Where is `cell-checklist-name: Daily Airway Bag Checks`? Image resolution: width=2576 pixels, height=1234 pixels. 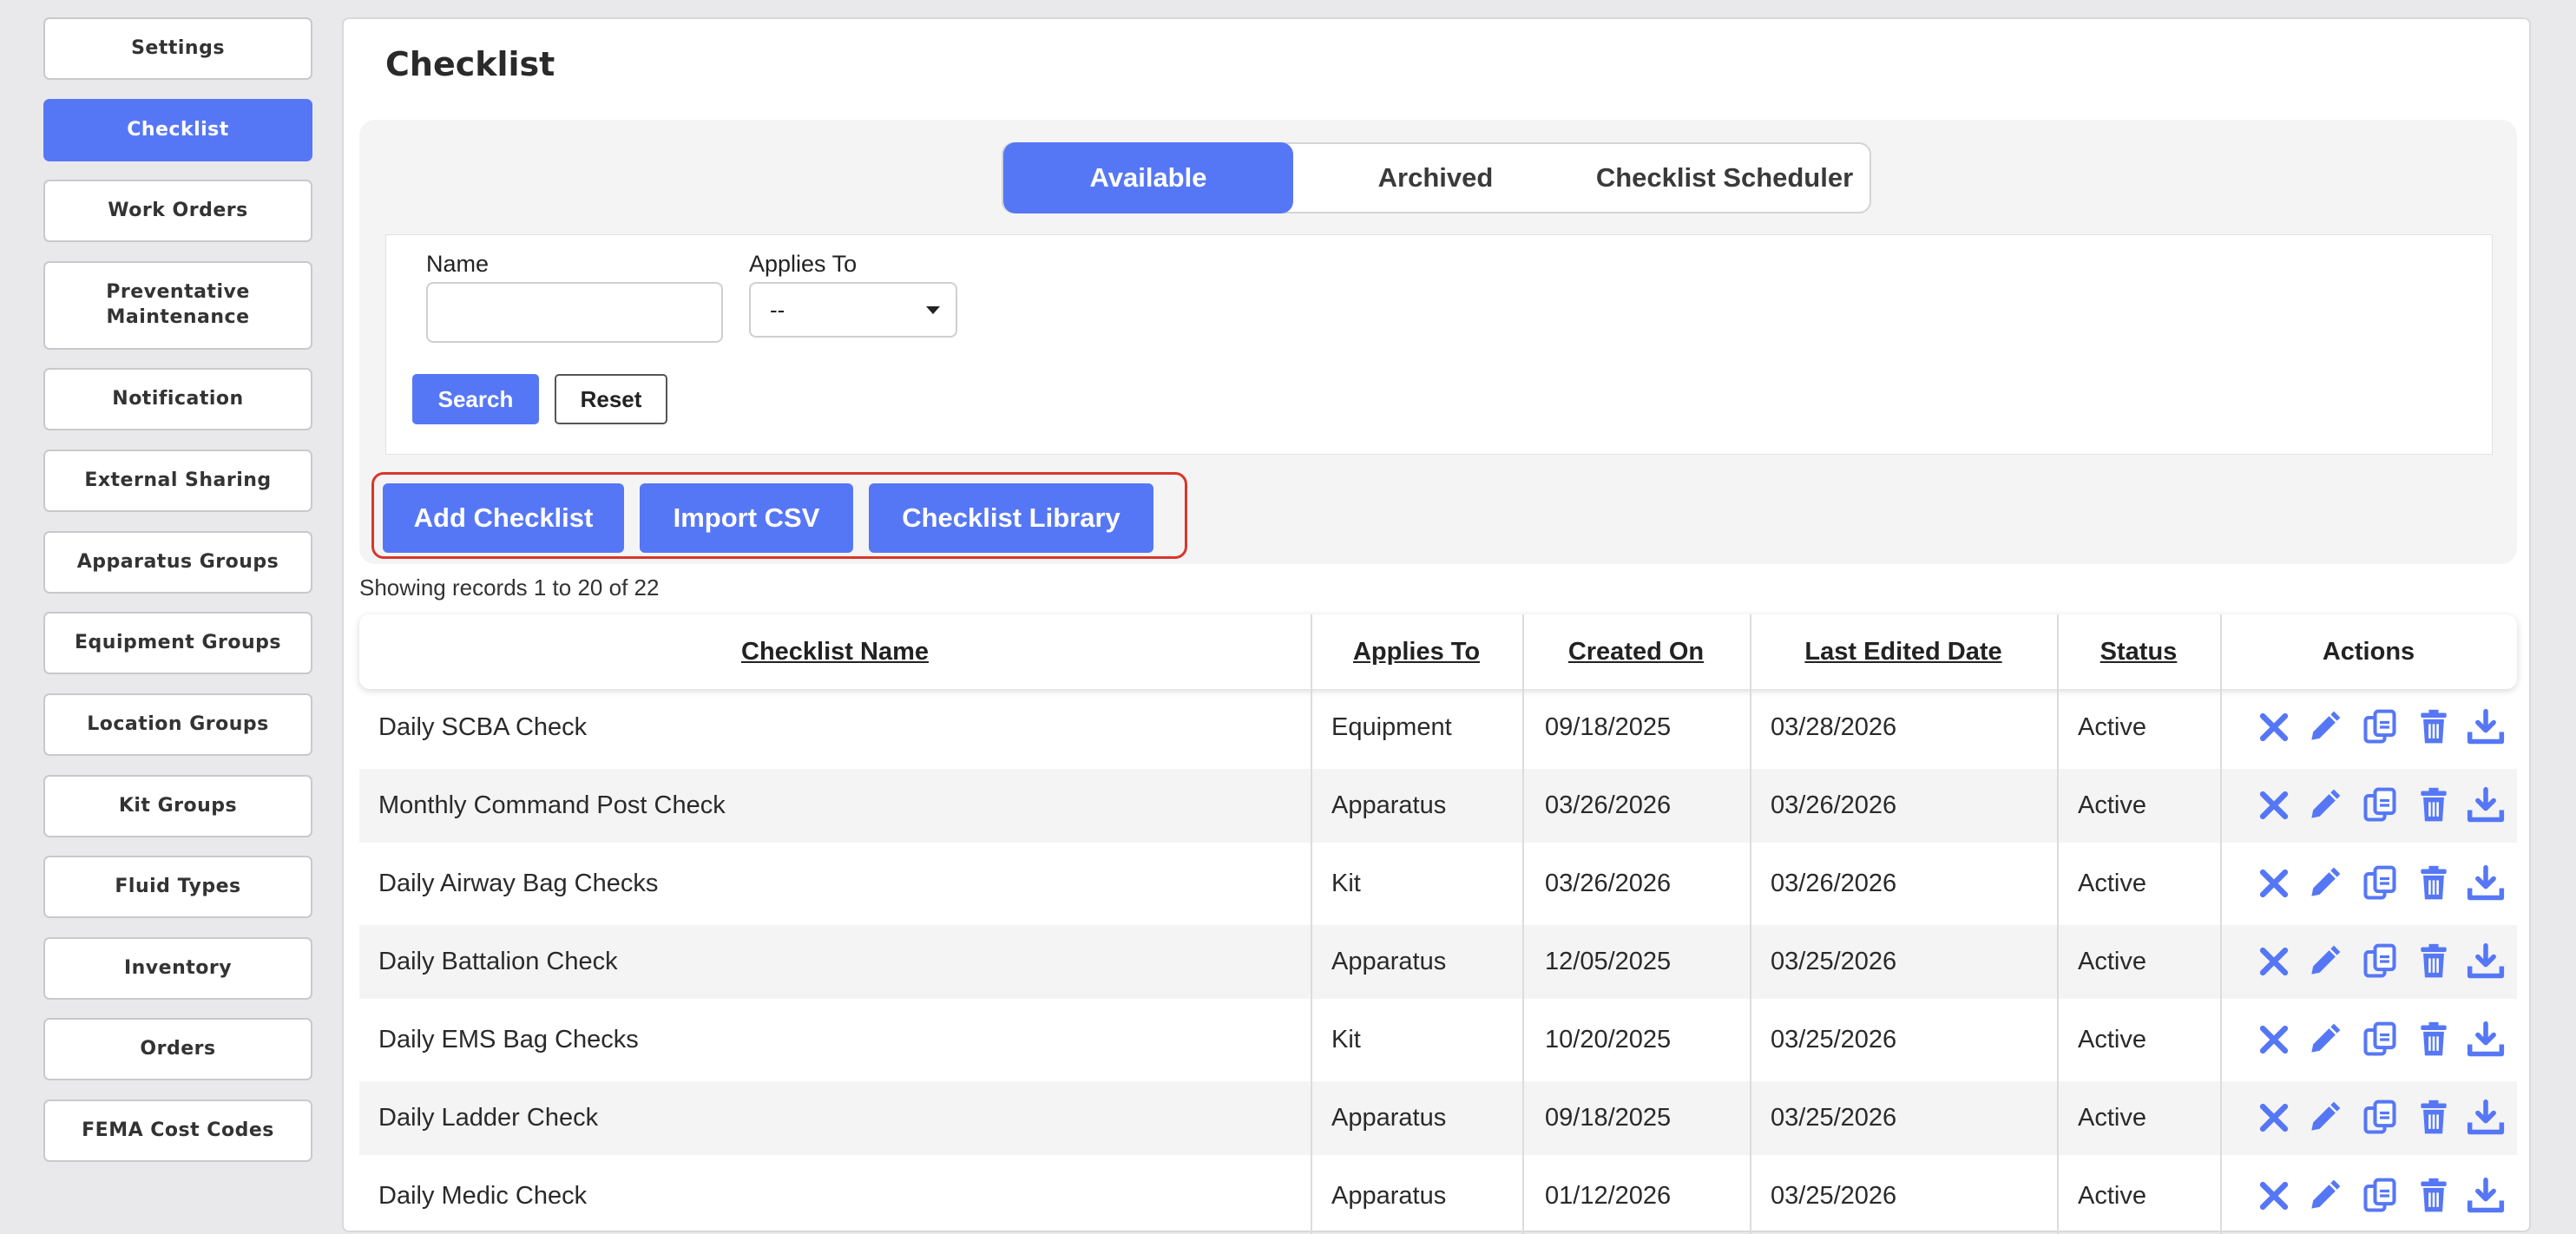 cell-checklist-name: Daily Airway Bag Checks is located at coordinates (518, 884).